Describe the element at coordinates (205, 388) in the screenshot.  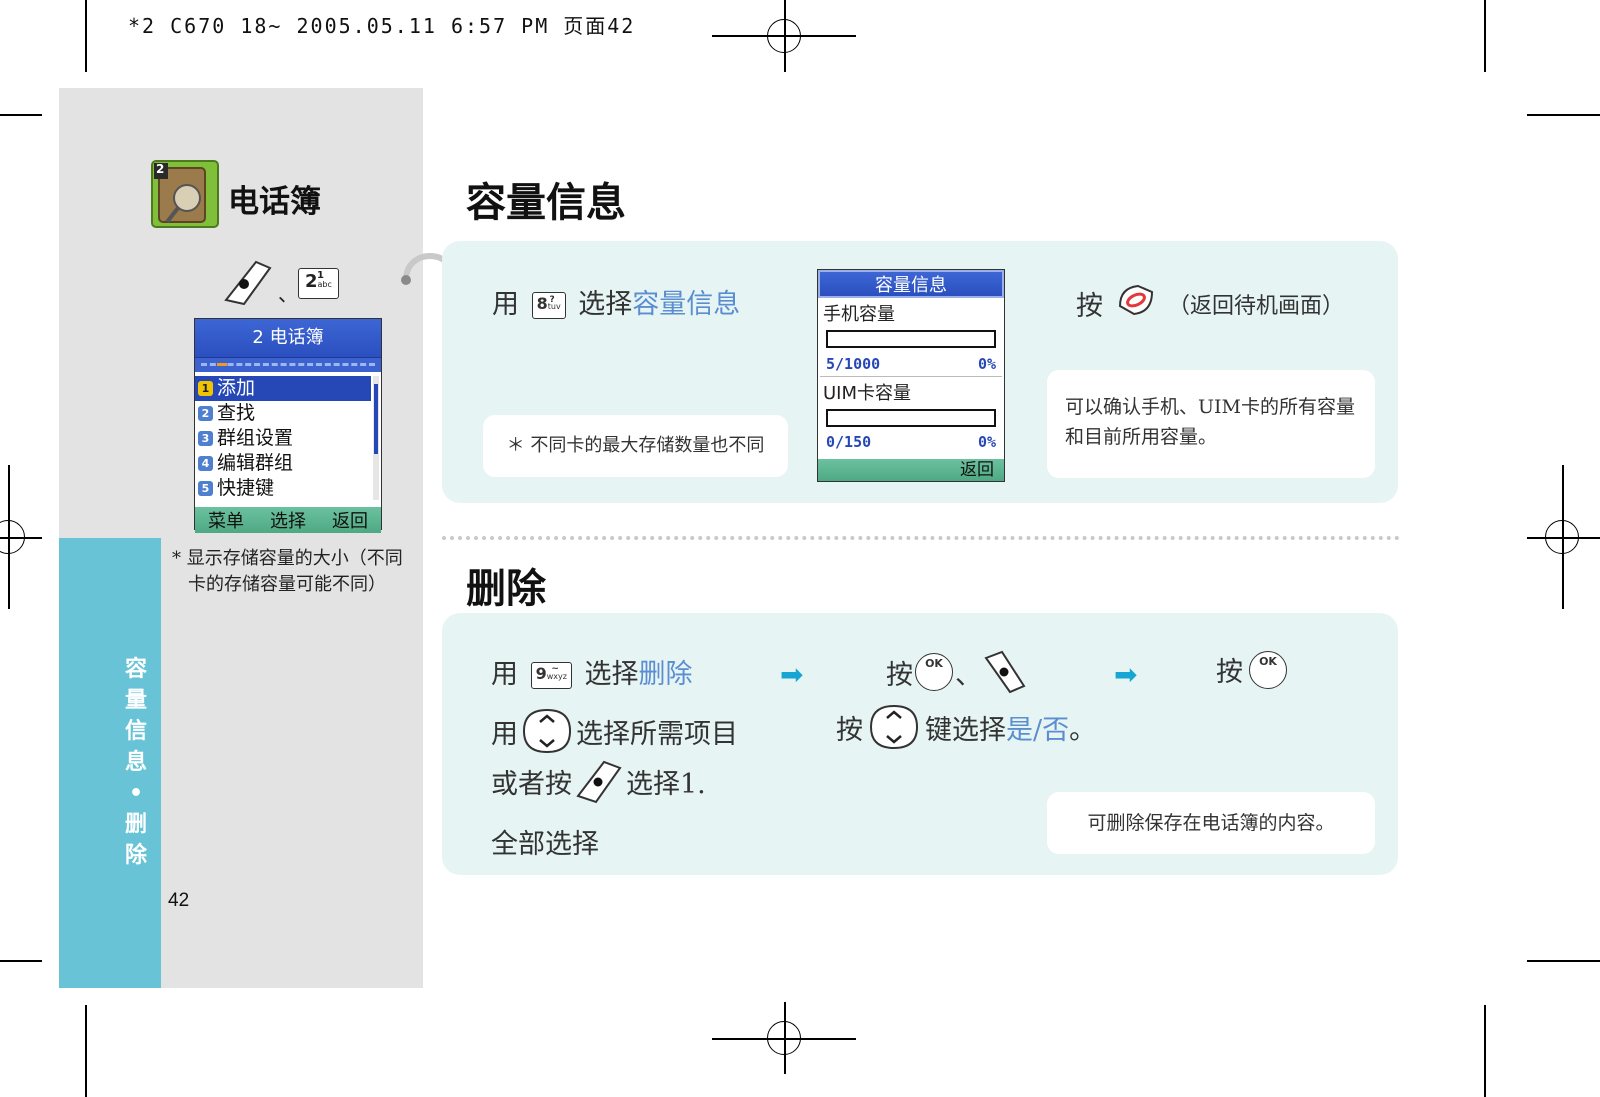
I see `menu-num: 1` at that location.